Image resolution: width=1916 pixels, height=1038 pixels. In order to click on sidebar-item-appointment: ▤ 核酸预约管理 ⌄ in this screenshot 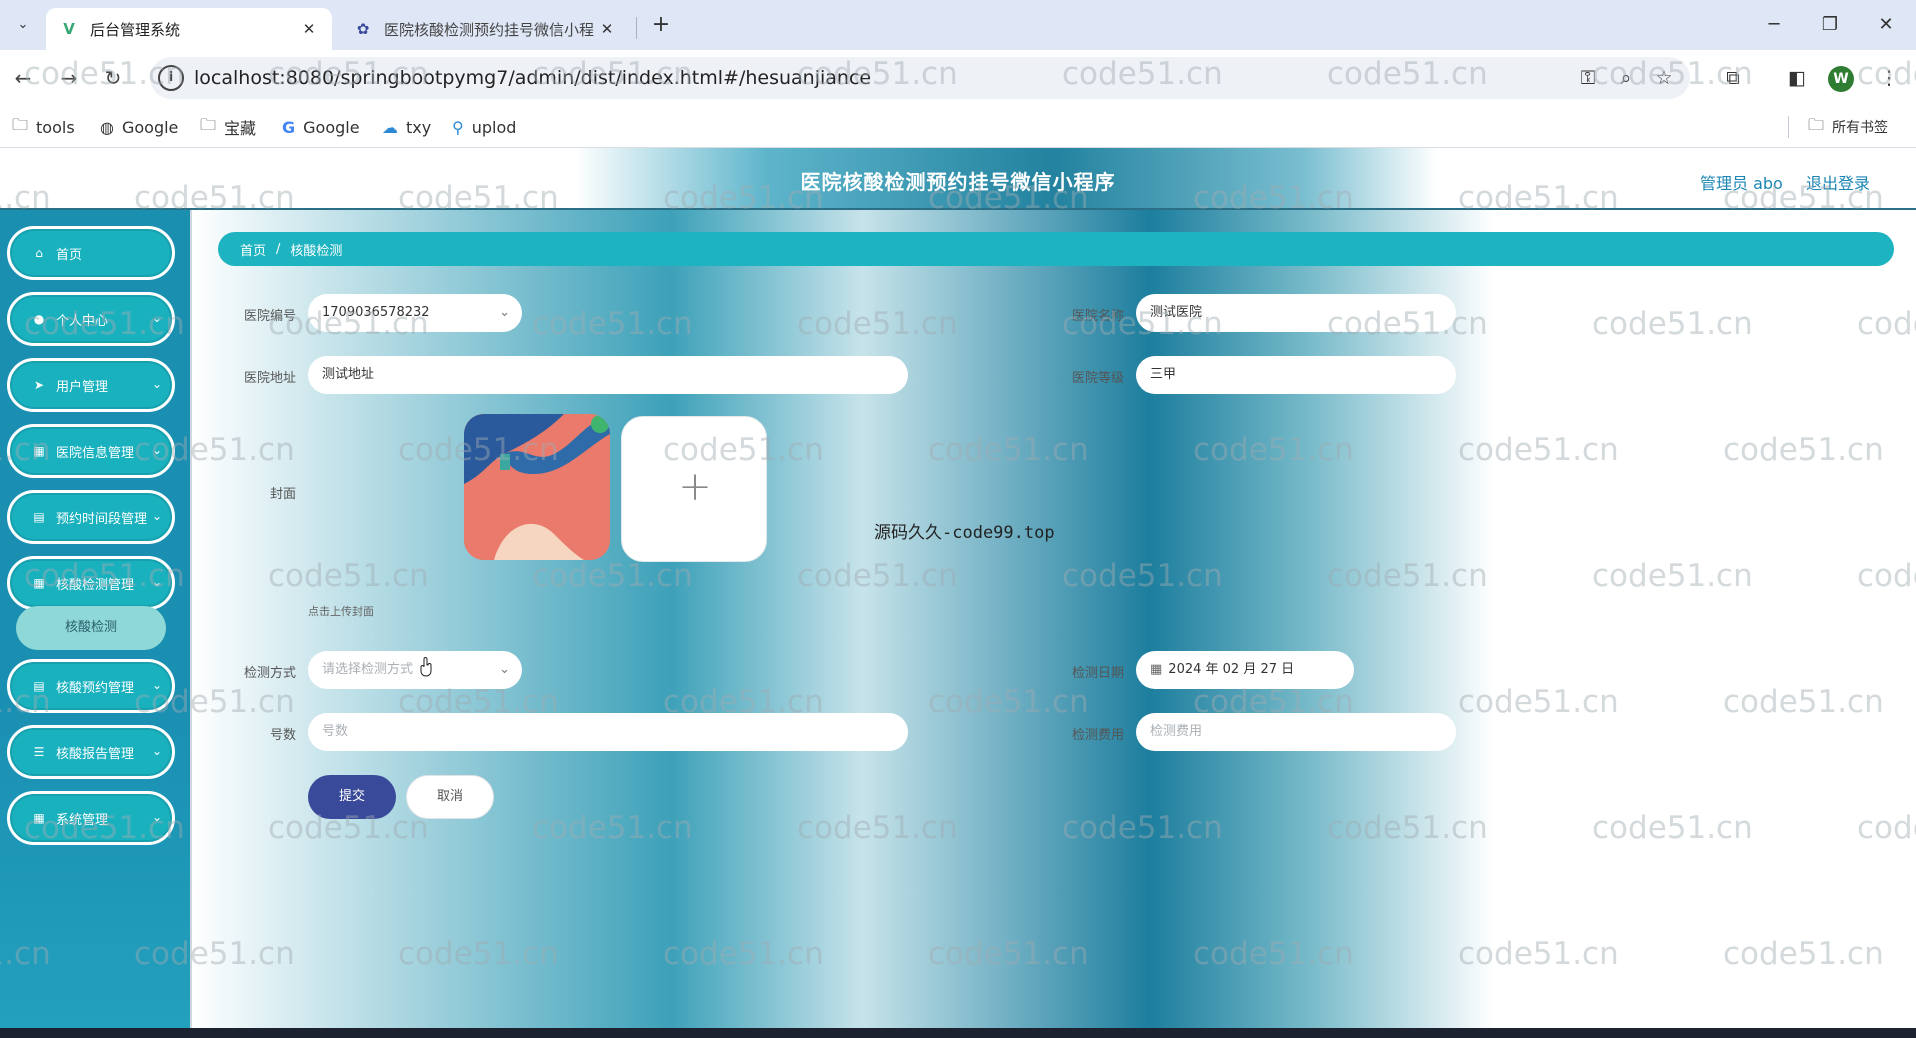, I will do `click(91, 686)`.